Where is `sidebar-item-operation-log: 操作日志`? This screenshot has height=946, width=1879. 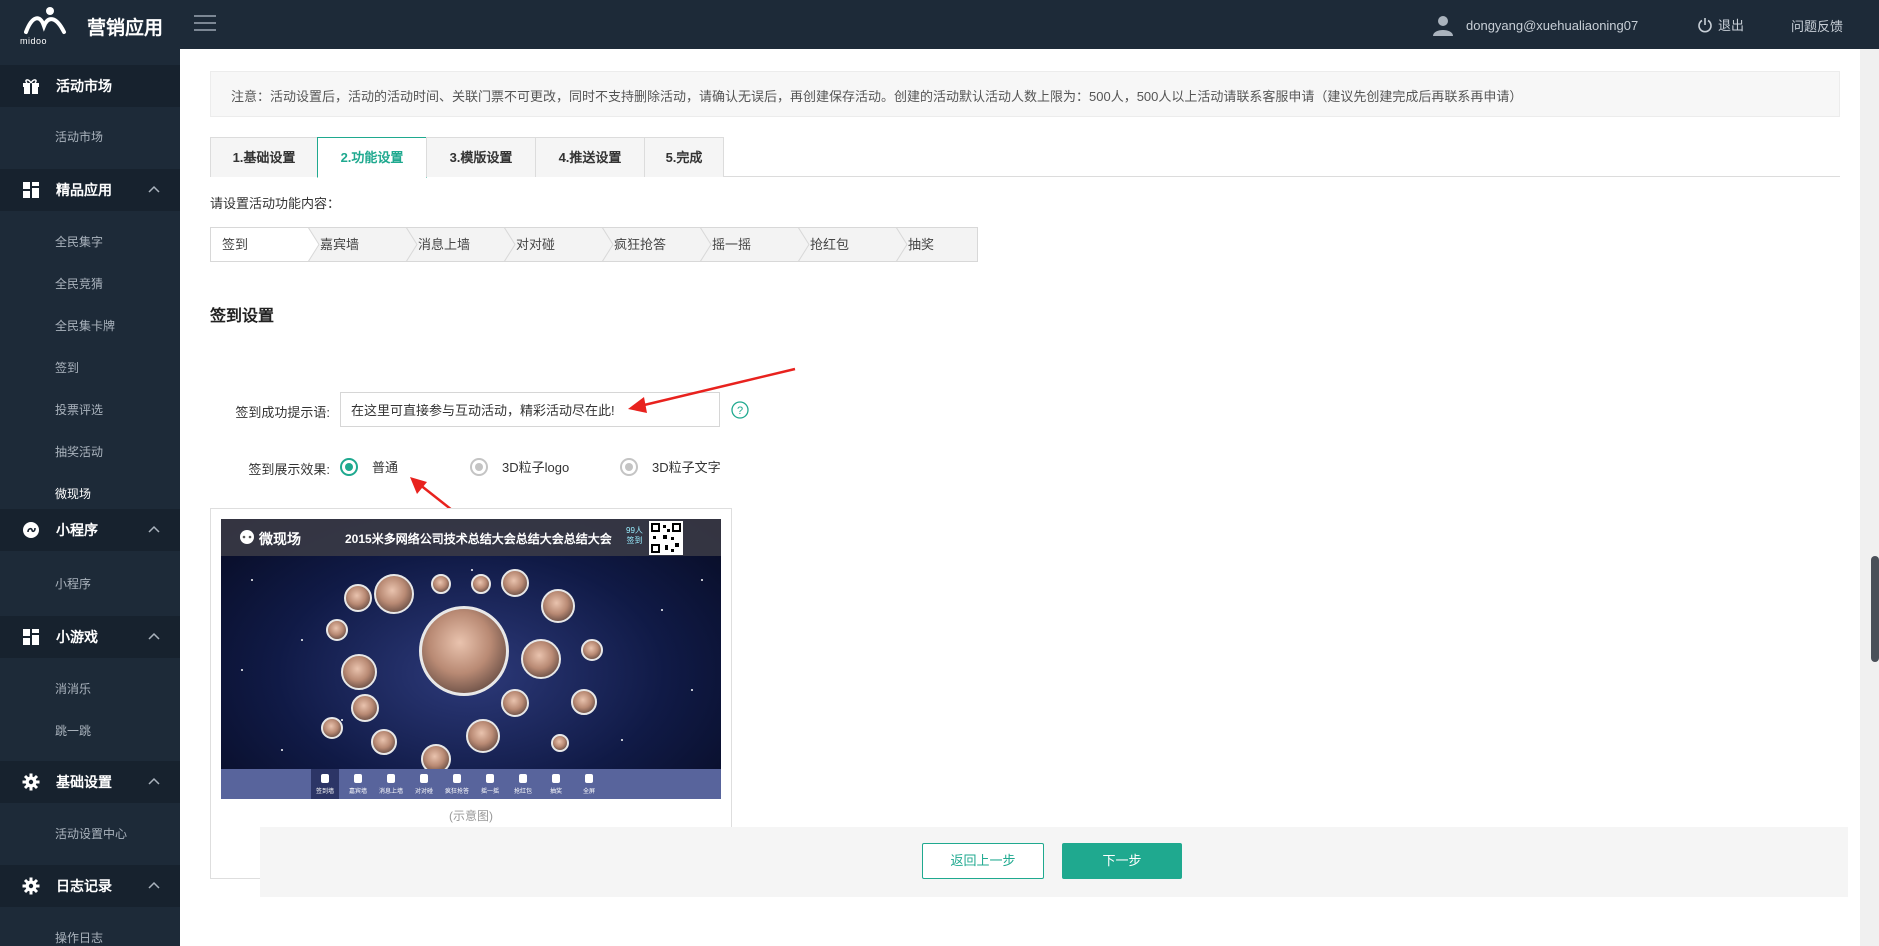 sidebar-item-operation-log: 操作日志 is located at coordinates (79, 937).